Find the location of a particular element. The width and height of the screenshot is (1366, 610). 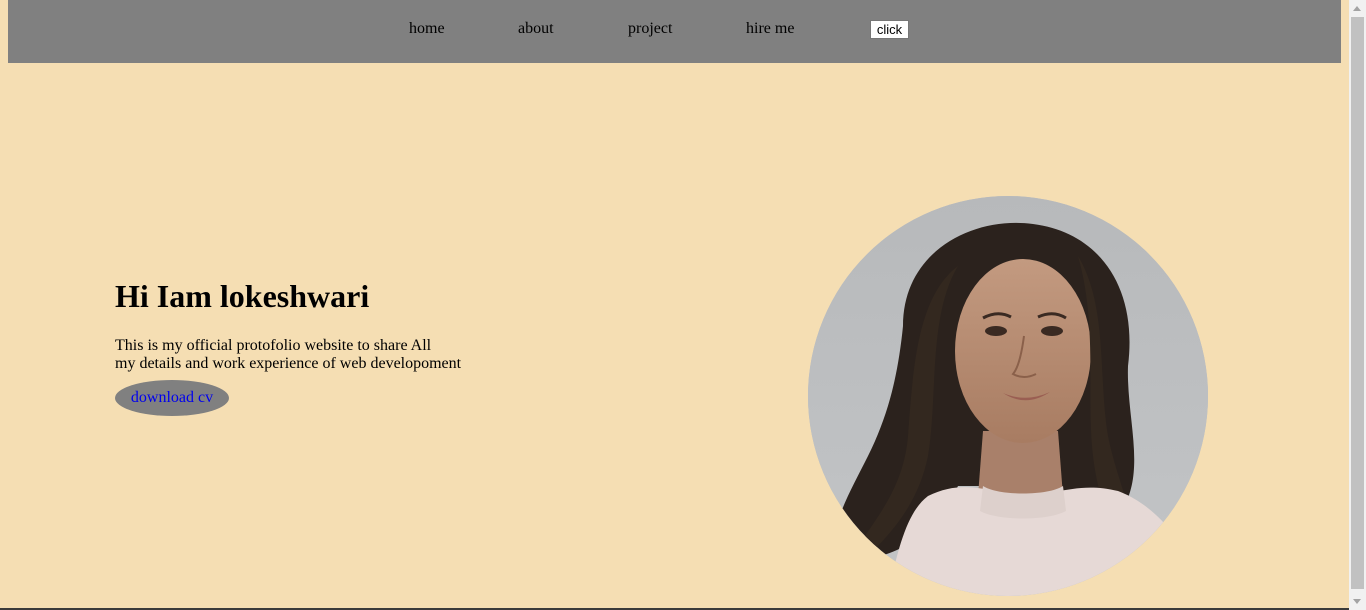

click-button: click is located at coordinates (889, 29).